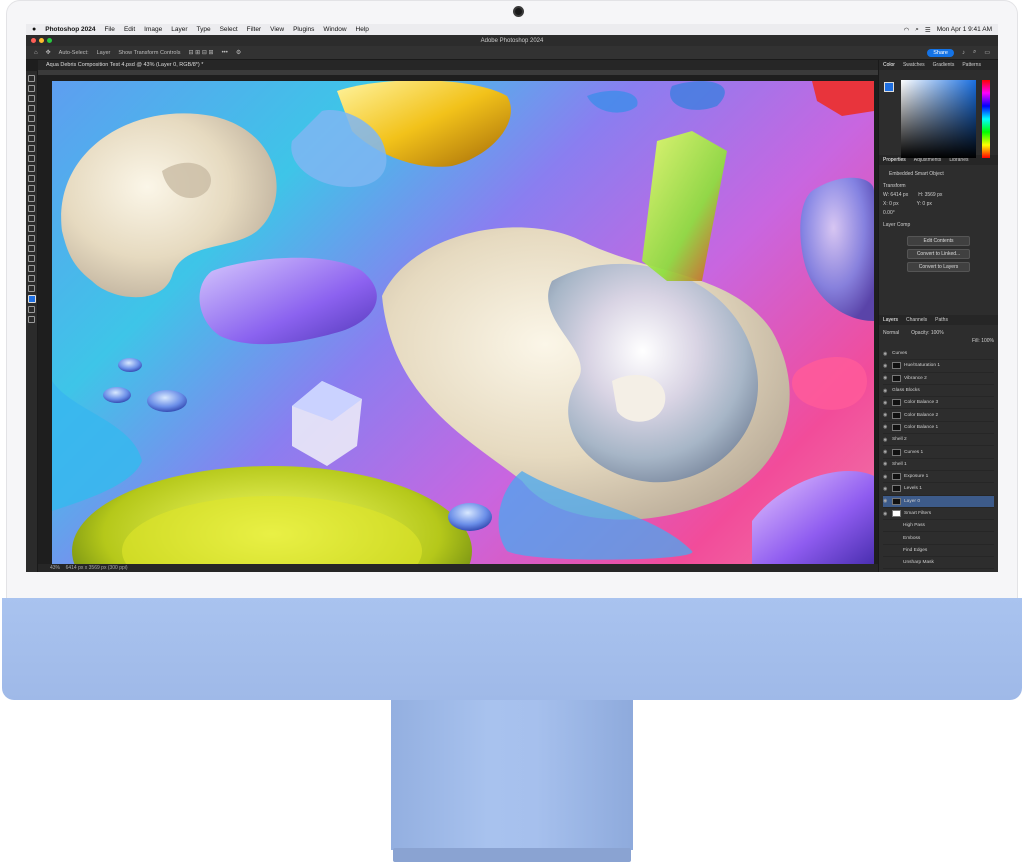  What do you see at coordinates (31, 138) in the screenshot?
I see `eyedropper-tool` at bounding box center [31, 138].